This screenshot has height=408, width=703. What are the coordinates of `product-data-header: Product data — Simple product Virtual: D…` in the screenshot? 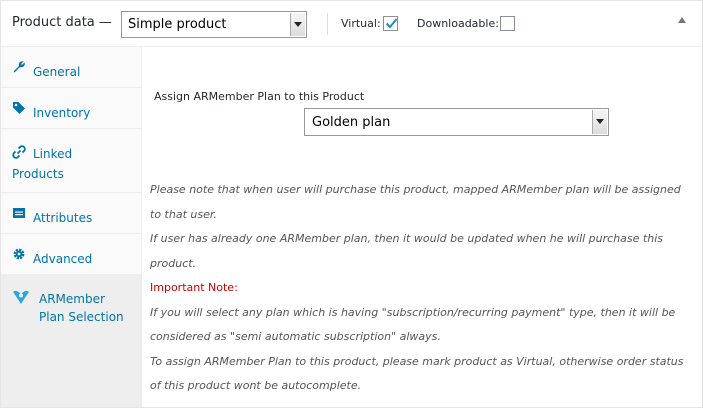 It's located at (351, 24).